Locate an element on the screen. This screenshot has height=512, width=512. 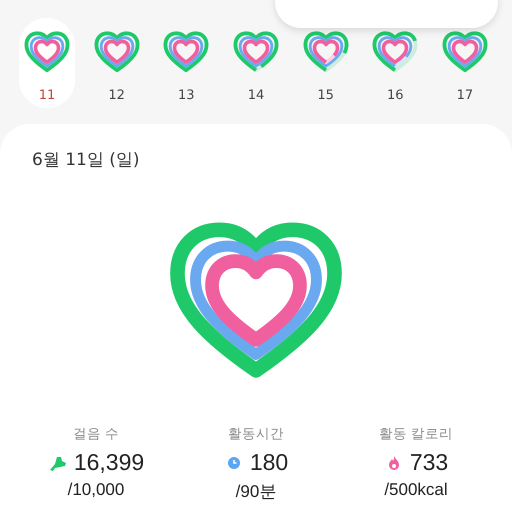
stat-goal: /90분 is located at coordinates (256, 492).